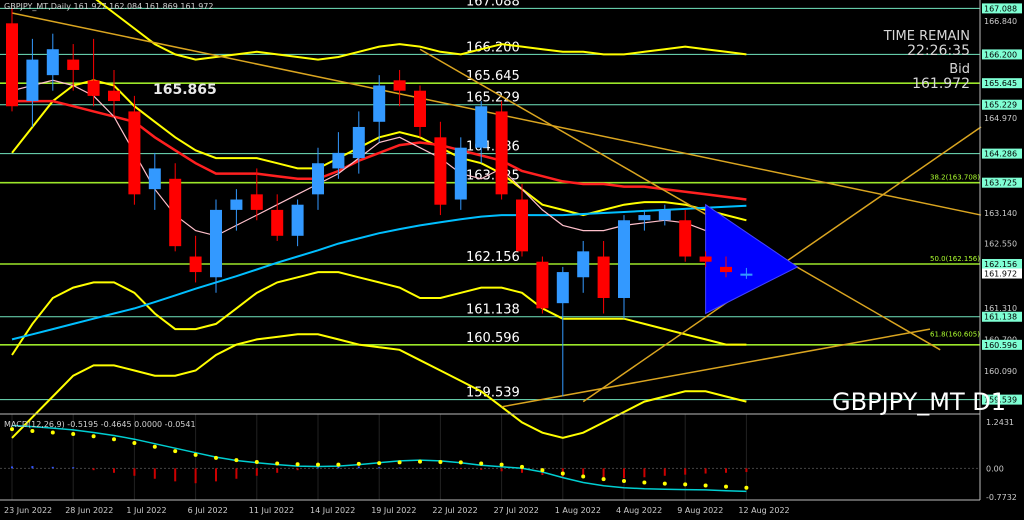 The height and width of the screenshot is (520, 1024). What do you see at coordinates (1000, 244) in the screenshot?
I see `price-axis-tick: 162.550` at bounding box center [1000, 244].